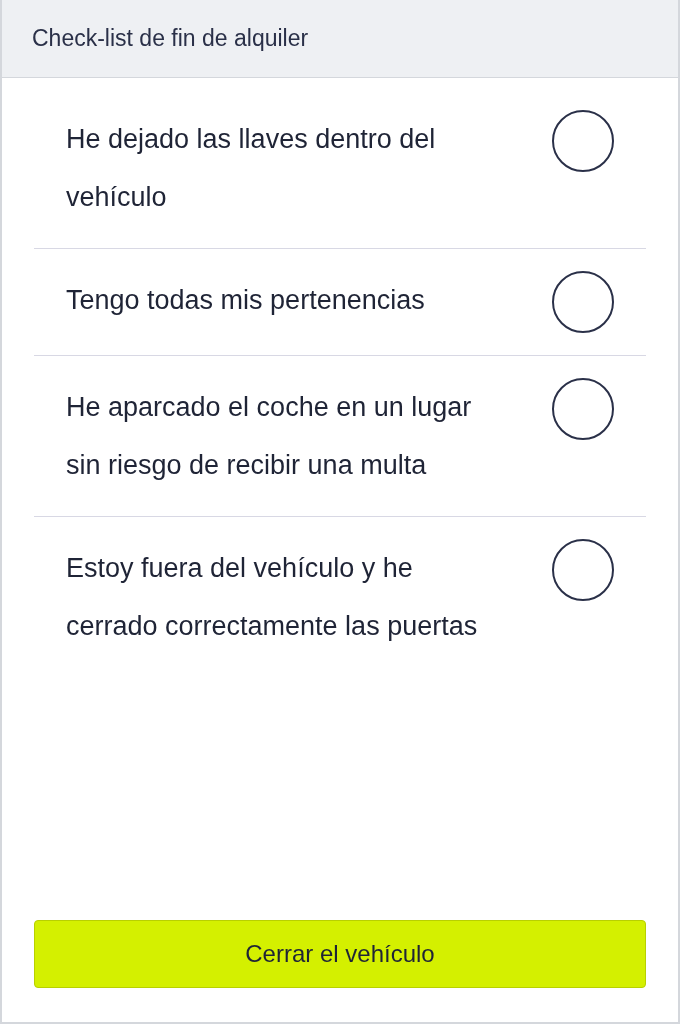 Image resolution: width=680 pixels, height=1024 pixels. I want to click on checklist-item-label: He aparcado el coche en un lugar sin riesgo de recibir una multa, so click(269, 436).